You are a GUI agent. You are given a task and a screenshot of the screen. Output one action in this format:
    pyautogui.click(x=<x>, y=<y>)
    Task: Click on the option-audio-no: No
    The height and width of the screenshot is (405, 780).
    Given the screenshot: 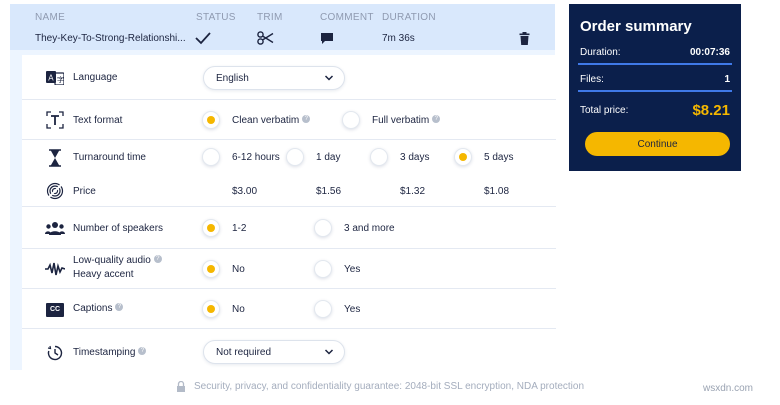 What is the action you would take?
    pyautogui.click(x=223, y=269)
    